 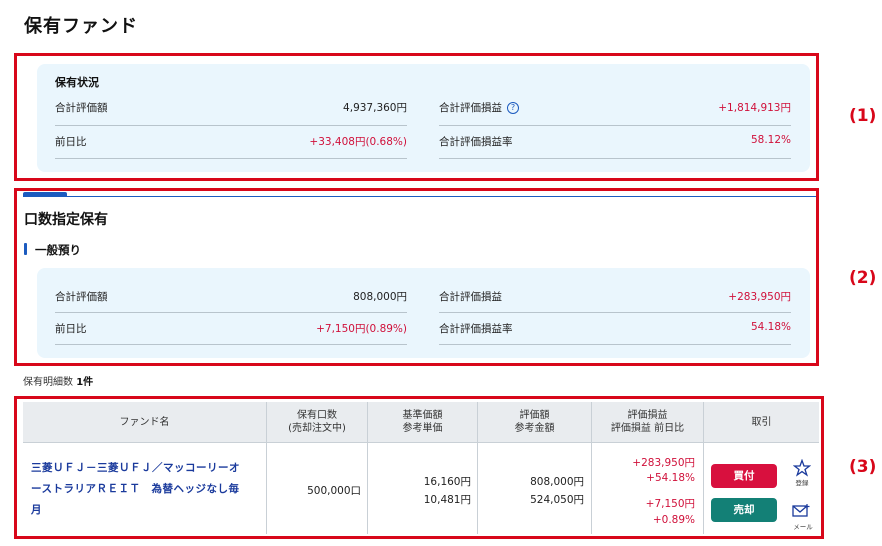 I want to click on total-valuation-value: 4,937,360円, so click(x=375, y=108).